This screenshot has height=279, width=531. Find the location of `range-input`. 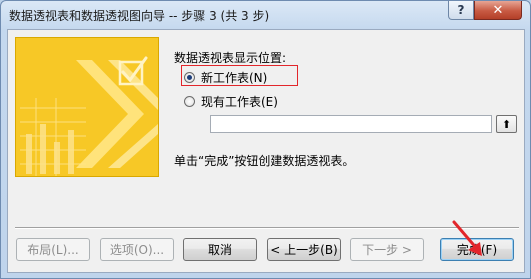

range-input is located at coordinates (351, 124).